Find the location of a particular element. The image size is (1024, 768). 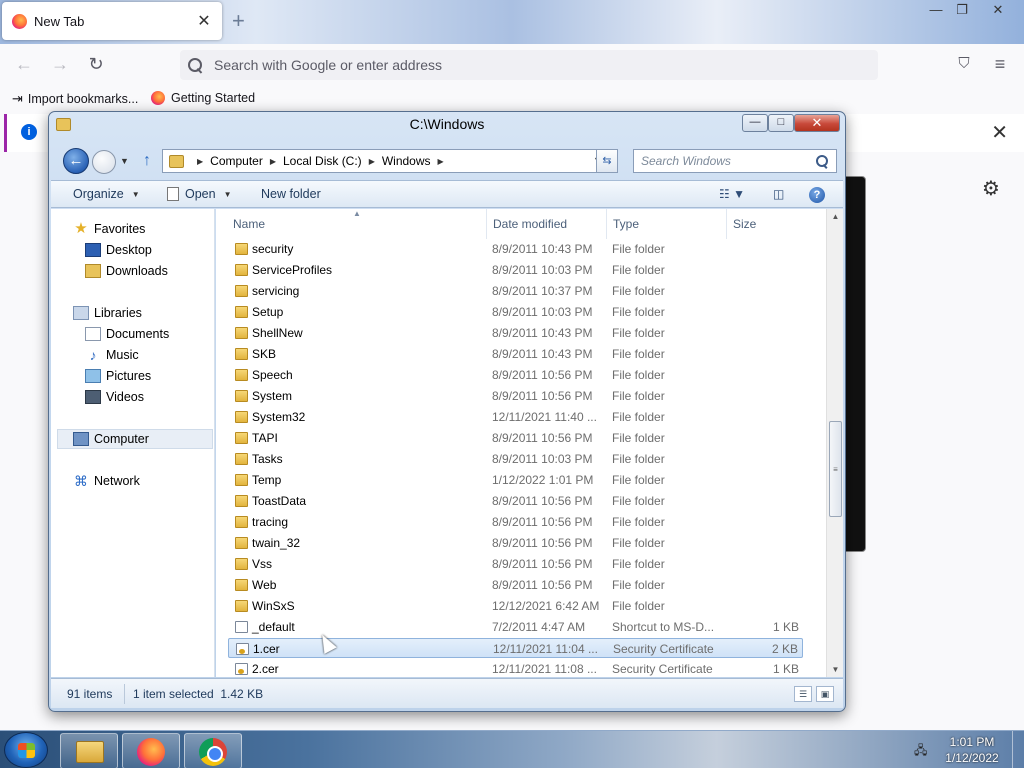

documents-icon is located at coordinates (93, 334).